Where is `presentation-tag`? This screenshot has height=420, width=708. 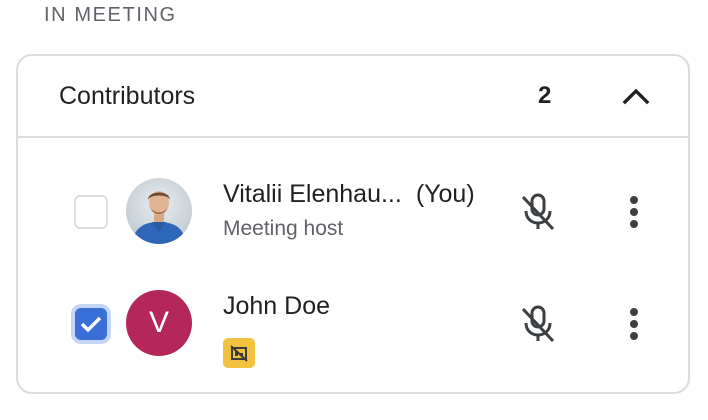
presentation-tag is located at coordinates (239, 353).